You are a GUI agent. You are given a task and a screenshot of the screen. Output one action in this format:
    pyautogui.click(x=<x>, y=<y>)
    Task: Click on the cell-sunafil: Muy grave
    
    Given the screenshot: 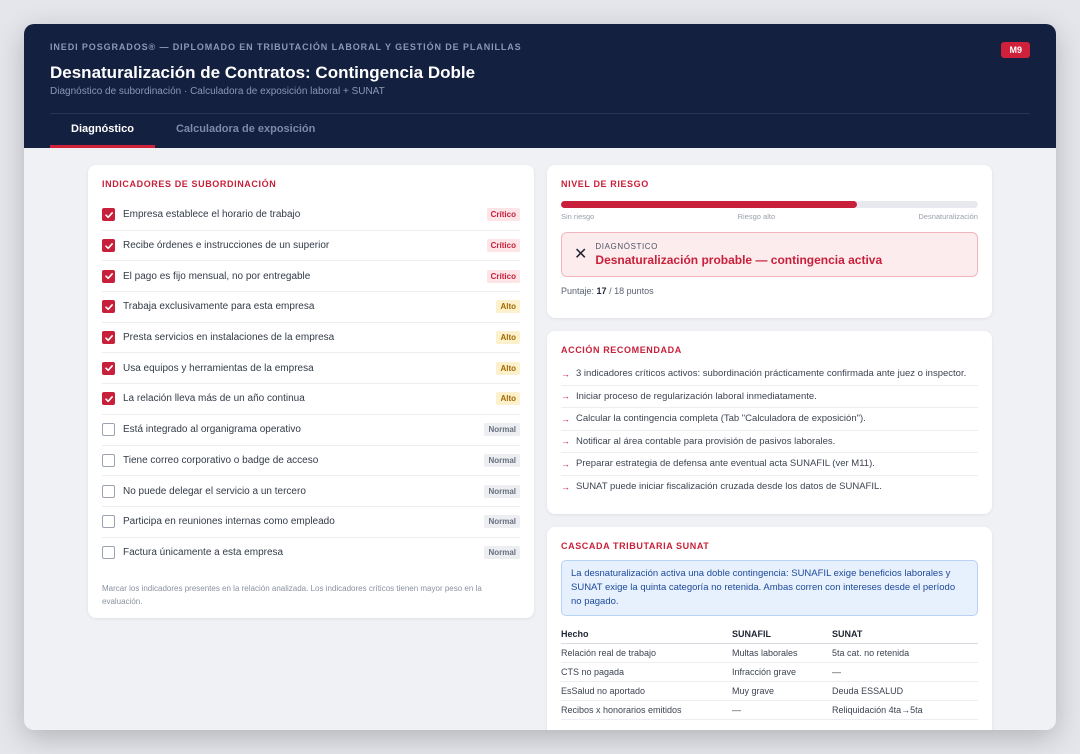 What is the action you would take?
    pyautogui.click(x=782, y=691)
    